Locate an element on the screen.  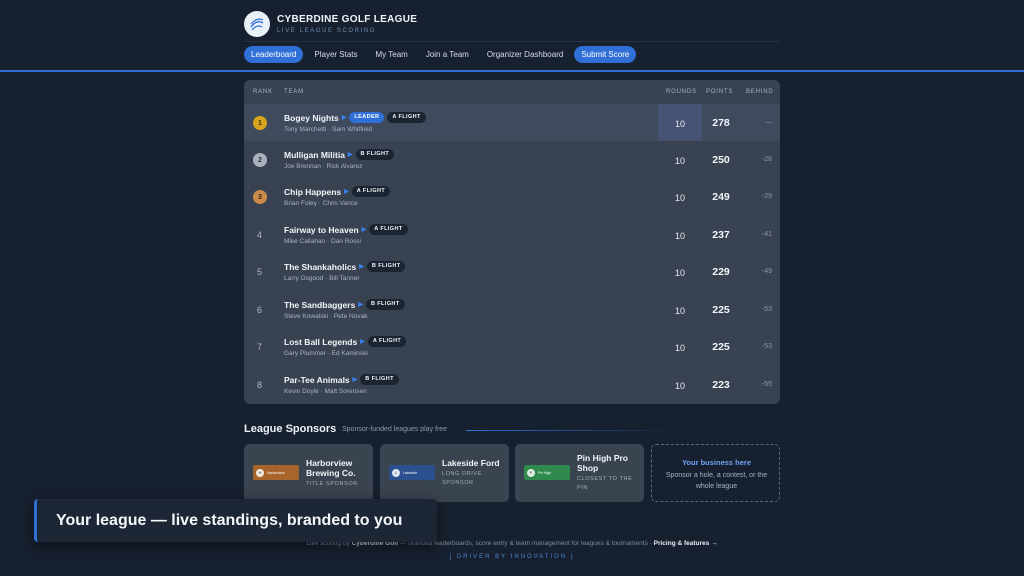
sponsor-logo: P Pin High is located at coordinates (547, 472).